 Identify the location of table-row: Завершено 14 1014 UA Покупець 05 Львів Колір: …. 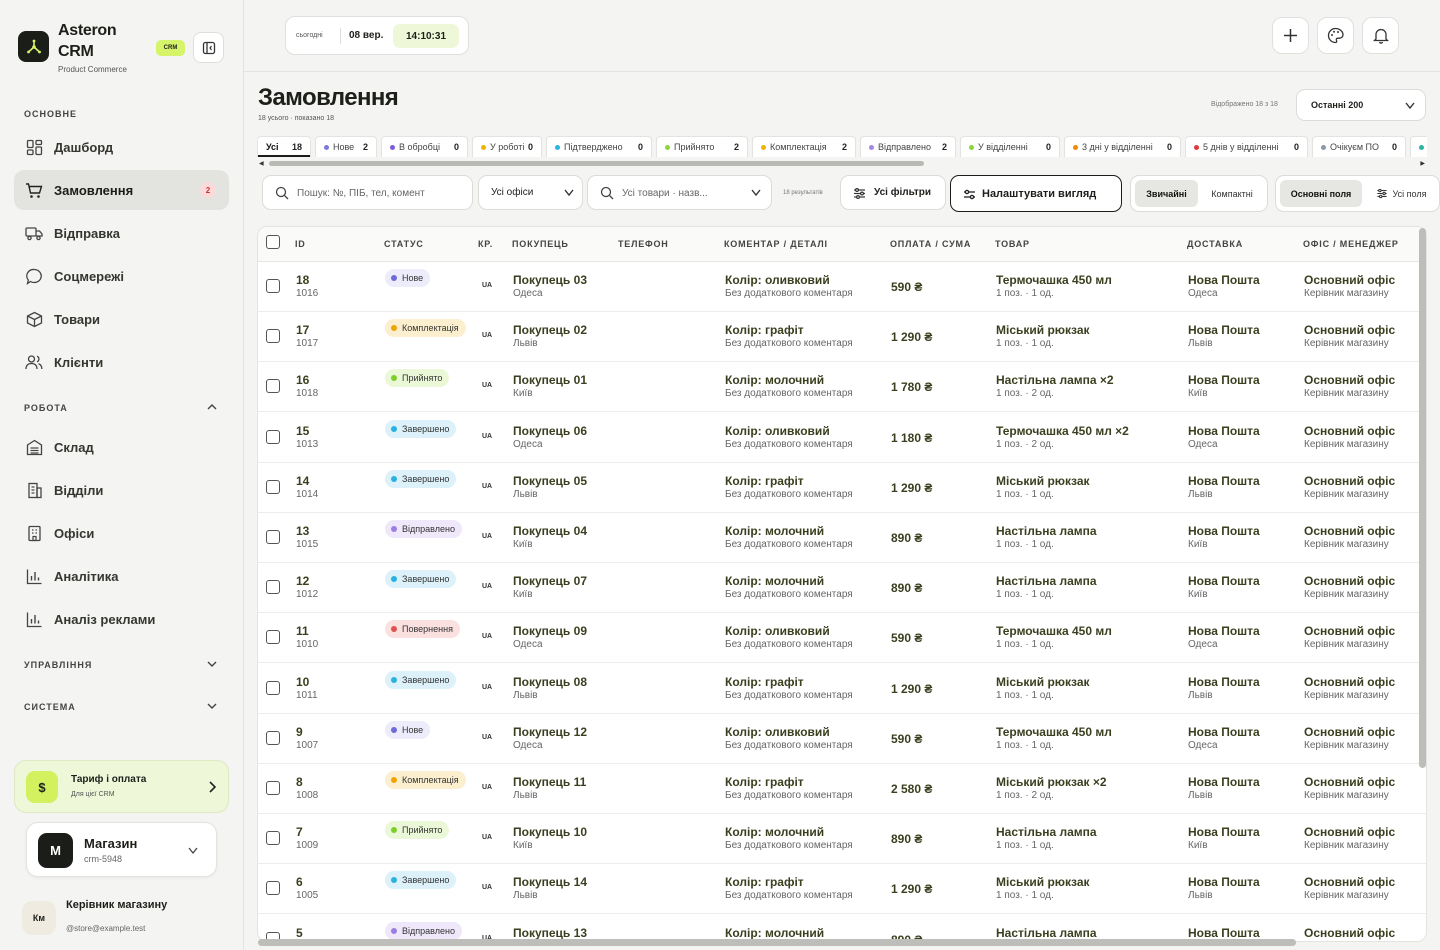
(842, 488).